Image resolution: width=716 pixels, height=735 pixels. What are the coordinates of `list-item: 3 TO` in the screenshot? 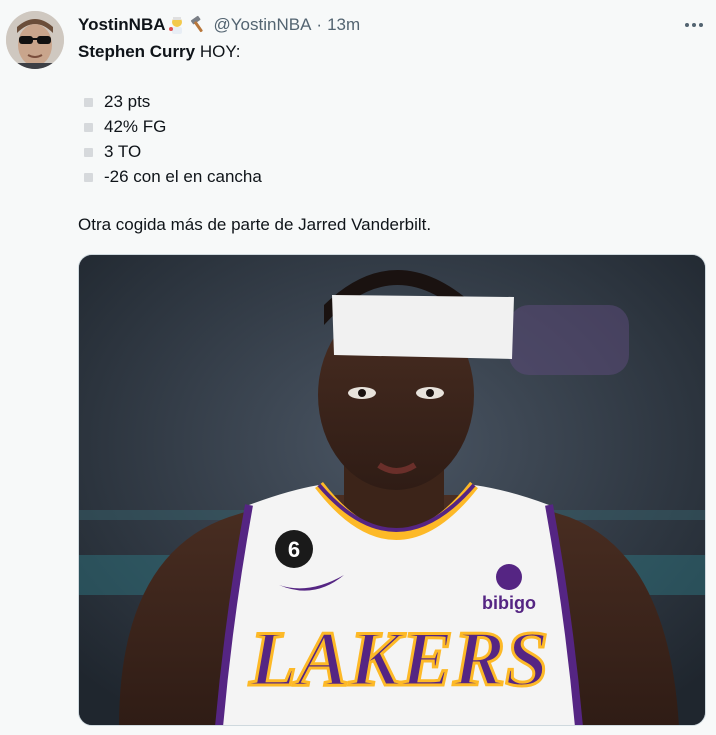 It's located at (112, 152).